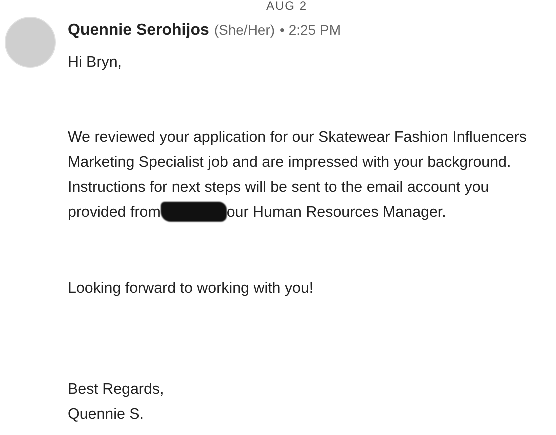 Image resolution: width=556 pixels, height=435 pixels. What do you see at coordinates (245, 30) in the screenshot?
I see `sender-pronouns: (She/Her)` at bounding box center [245, 30].